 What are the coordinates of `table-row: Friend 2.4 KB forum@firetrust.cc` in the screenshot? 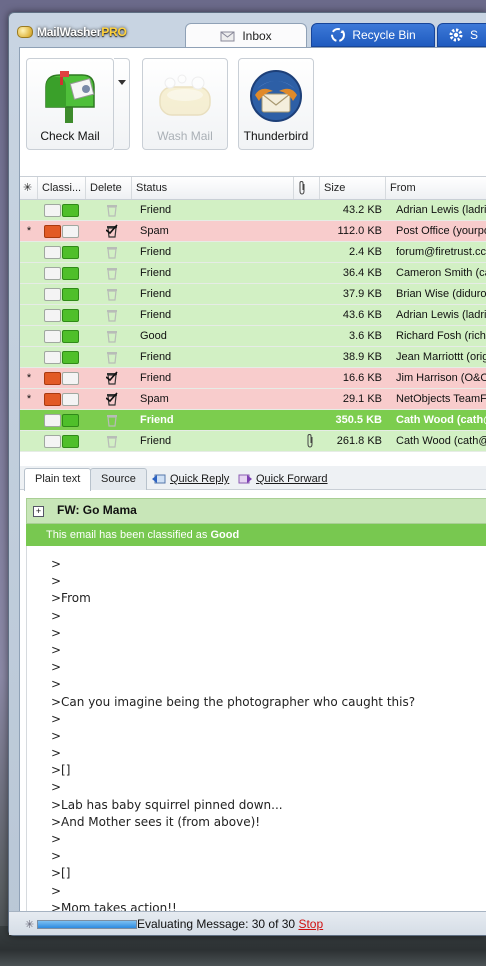 It's located at (253, 252).